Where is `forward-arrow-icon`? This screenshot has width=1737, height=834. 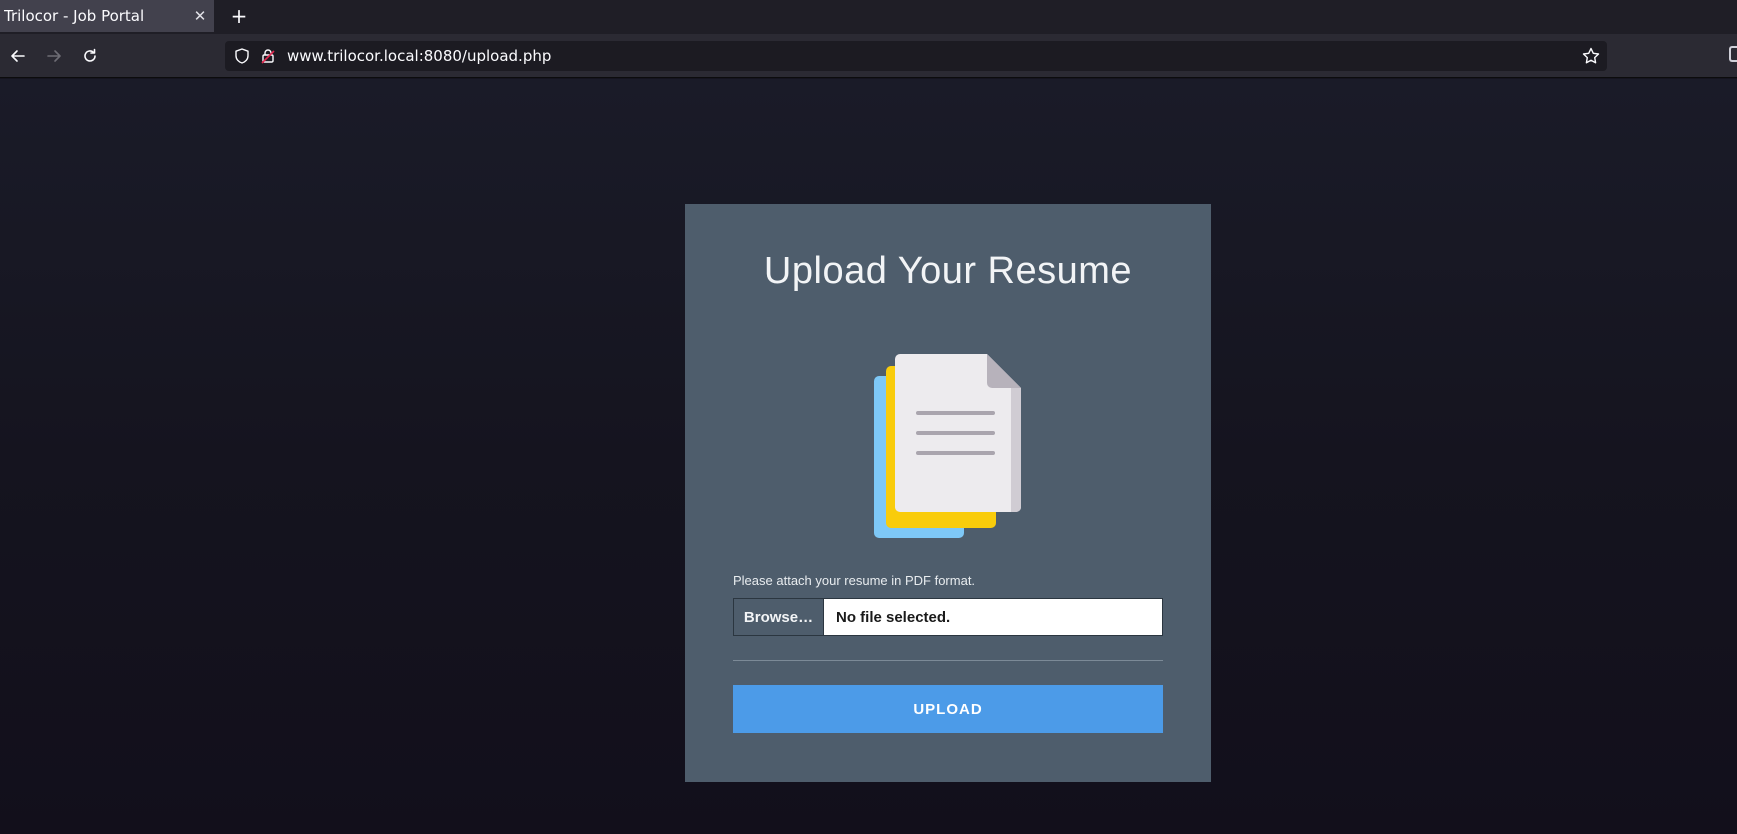 forward-arrow-icon is located at coordinates (54, 56).